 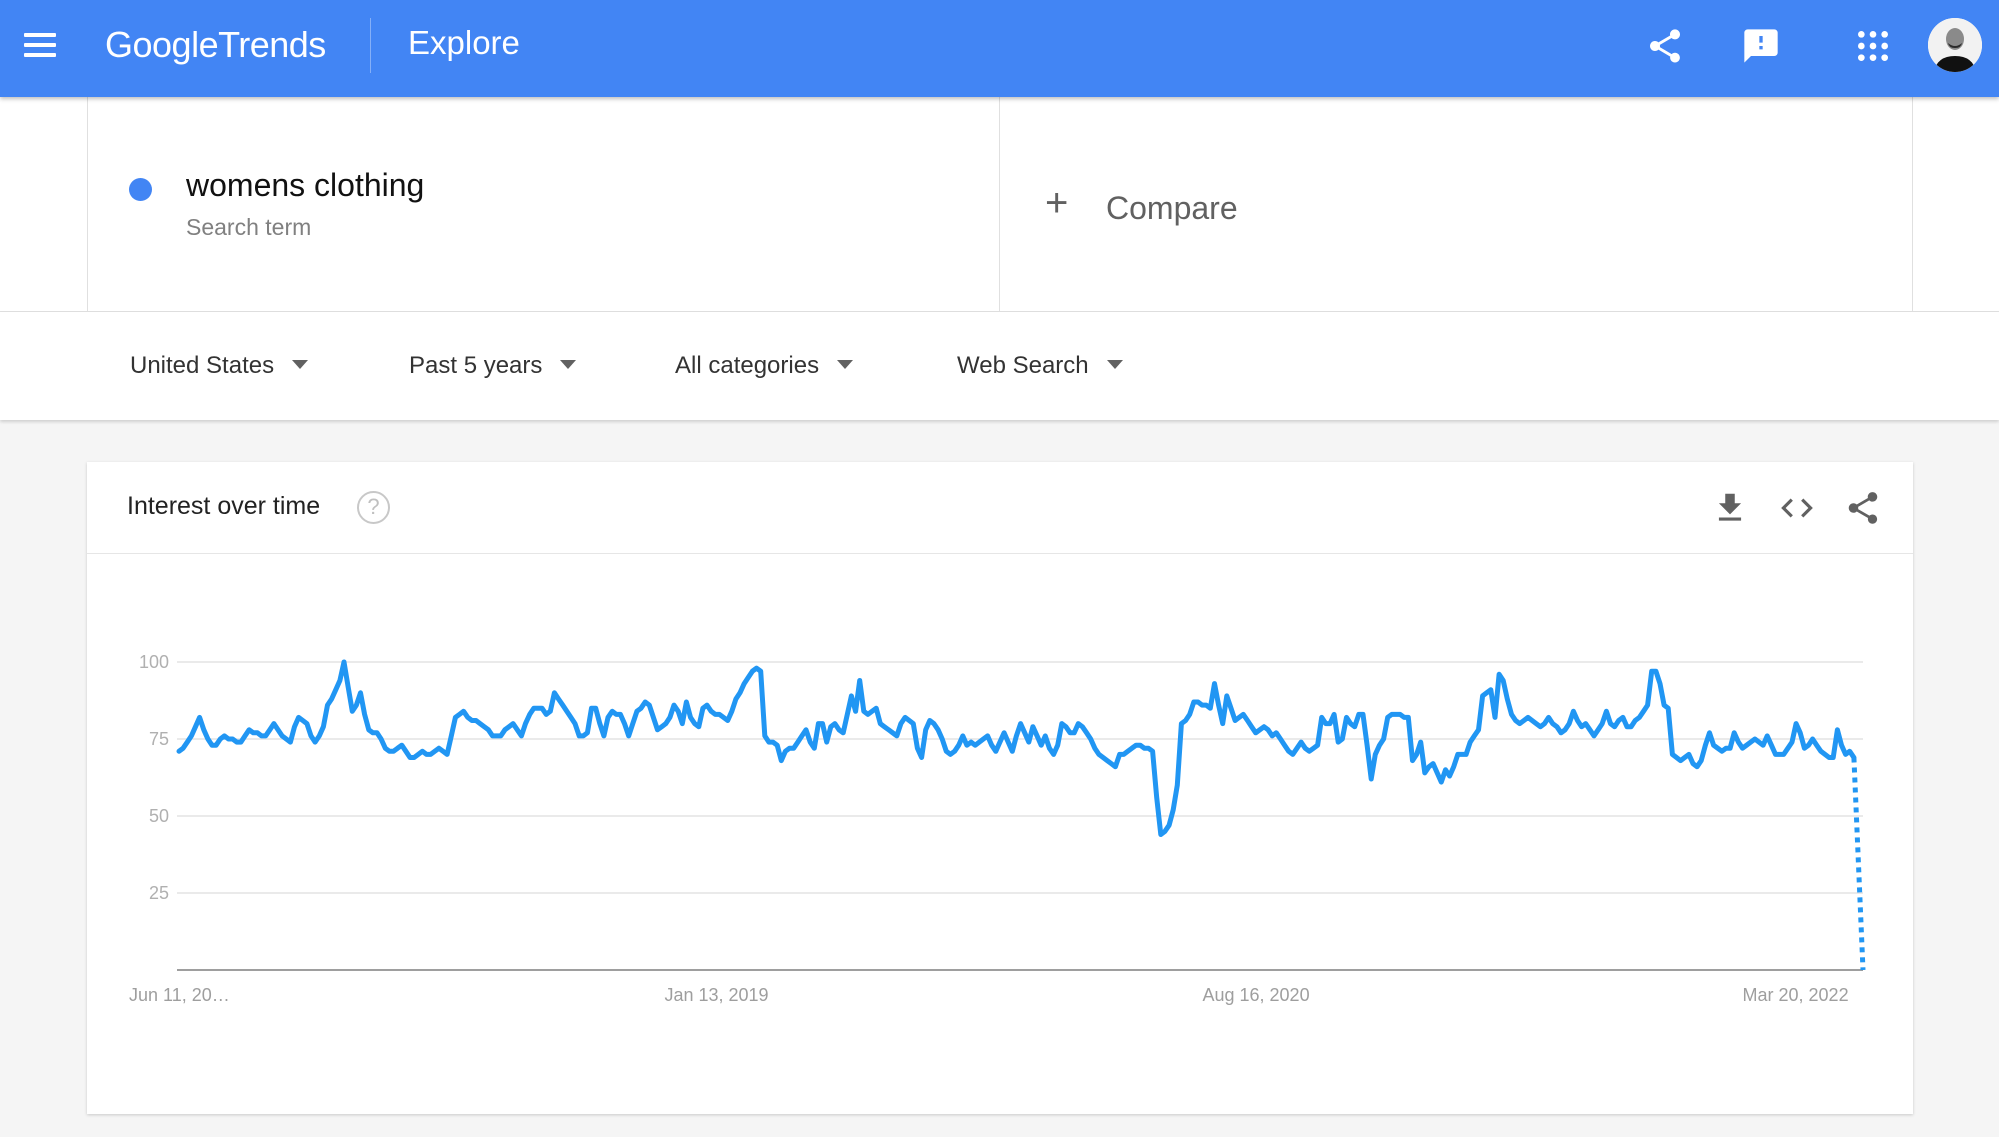 I want to click on y-tick-label: 75, so click(x=159, y=739).